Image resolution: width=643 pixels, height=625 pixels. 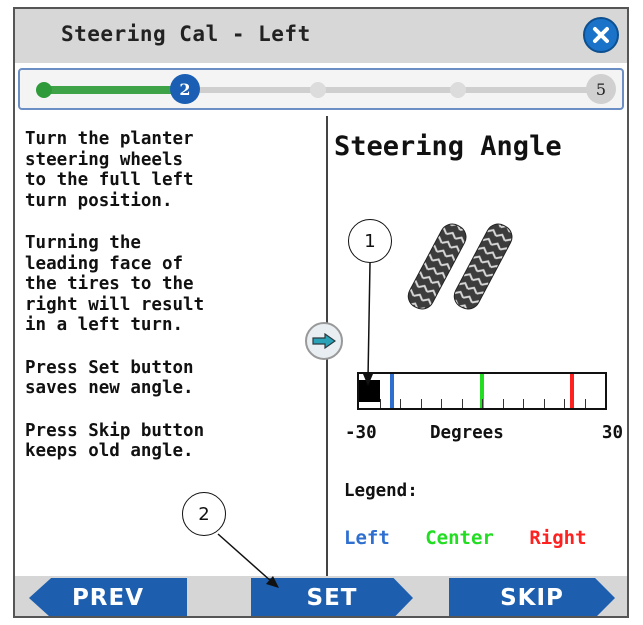 What do you see at coordinates (370, 241) in the screenshot?
I see `callout-1: 1` at bounding box center [370, 241].